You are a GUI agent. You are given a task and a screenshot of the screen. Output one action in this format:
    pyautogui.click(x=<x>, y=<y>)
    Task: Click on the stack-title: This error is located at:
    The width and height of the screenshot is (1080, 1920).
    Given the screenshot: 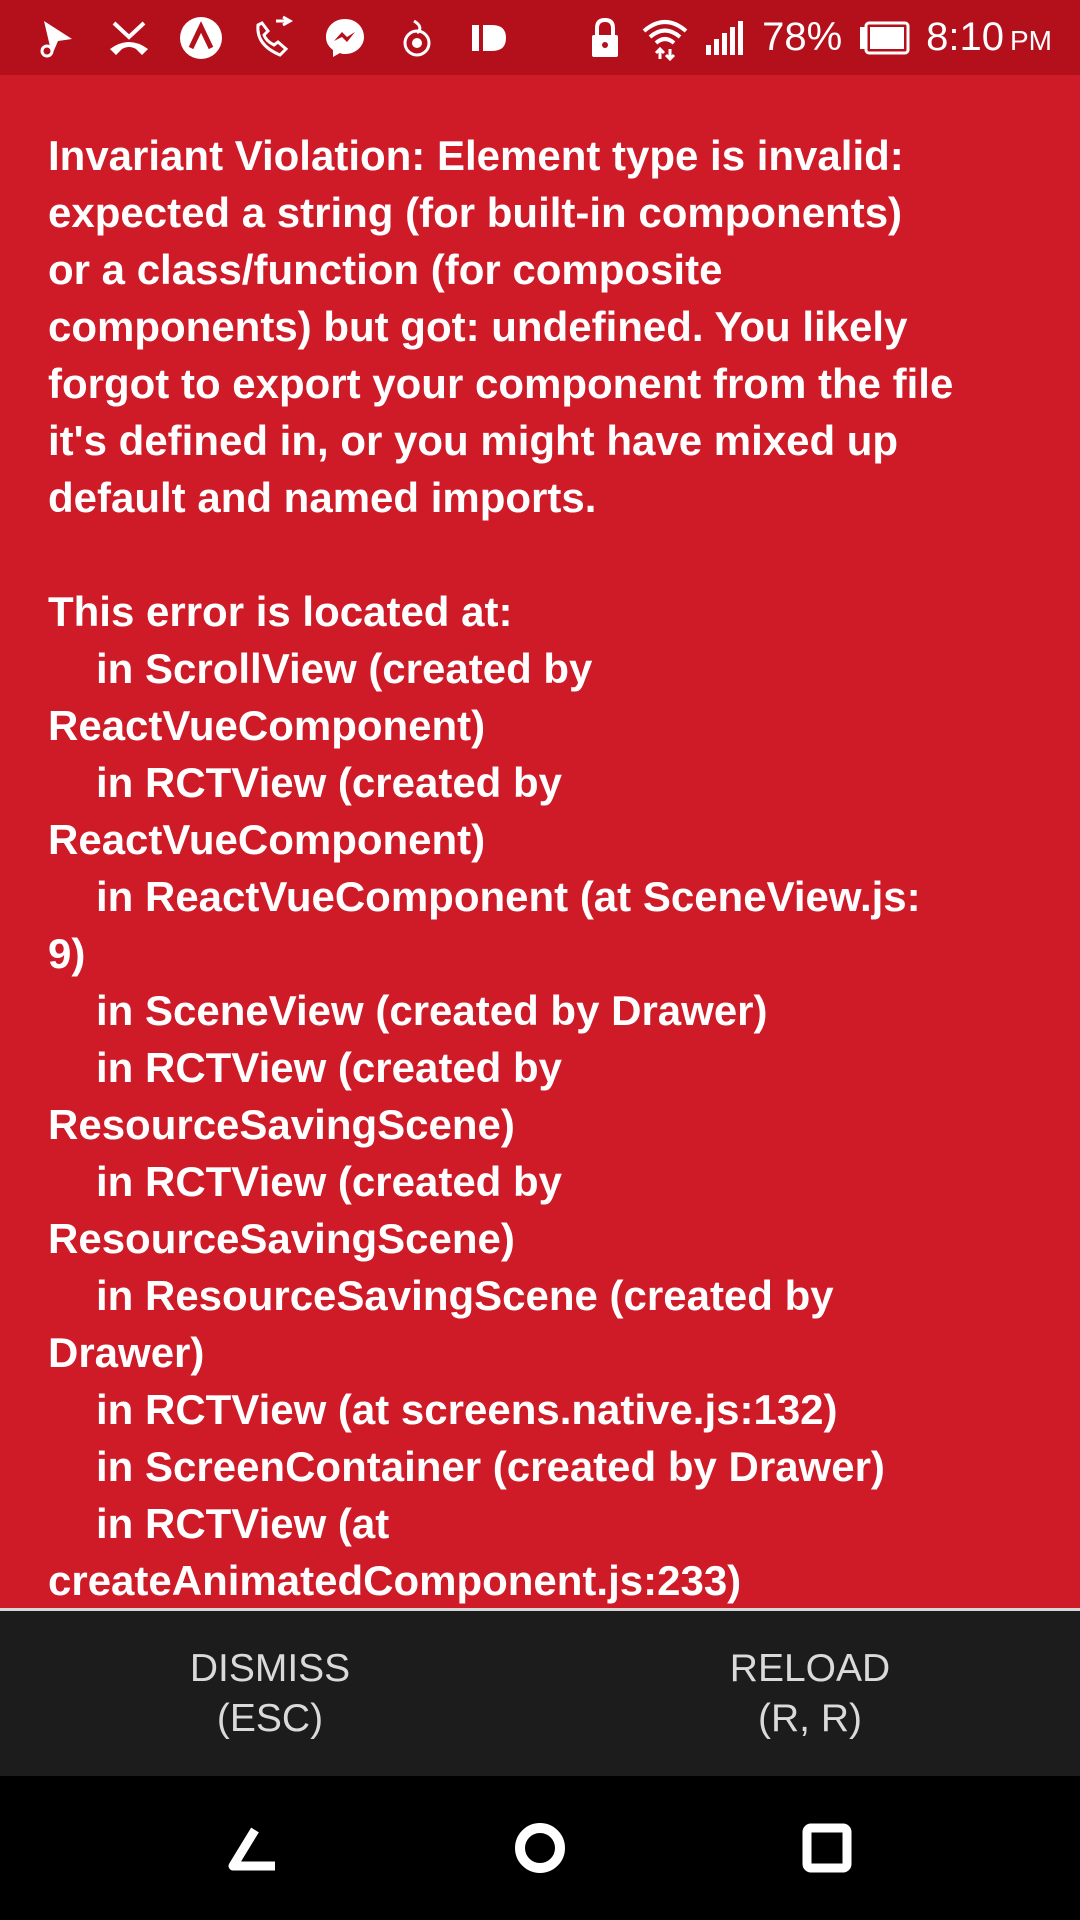 What is the action you would take?
    pyautogui.click(x=280, y=611)
    